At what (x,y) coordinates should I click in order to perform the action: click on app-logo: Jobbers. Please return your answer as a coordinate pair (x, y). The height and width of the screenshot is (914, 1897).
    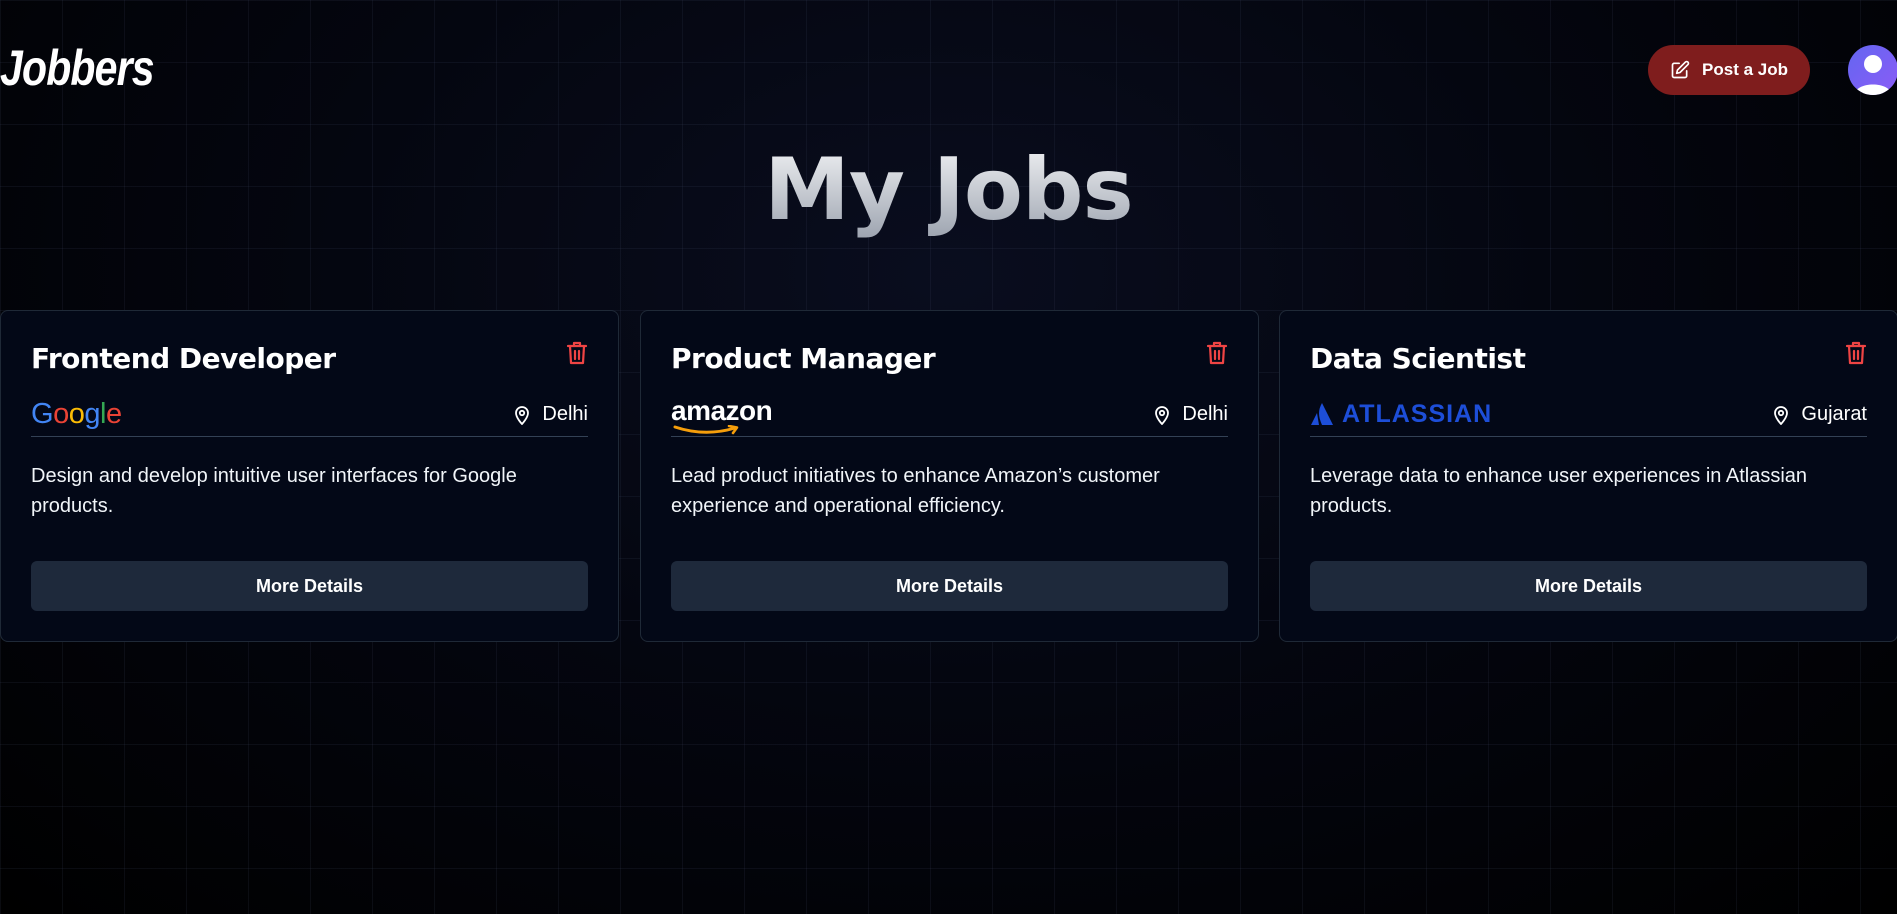
    Looking at the image, I should click on (77, 68).